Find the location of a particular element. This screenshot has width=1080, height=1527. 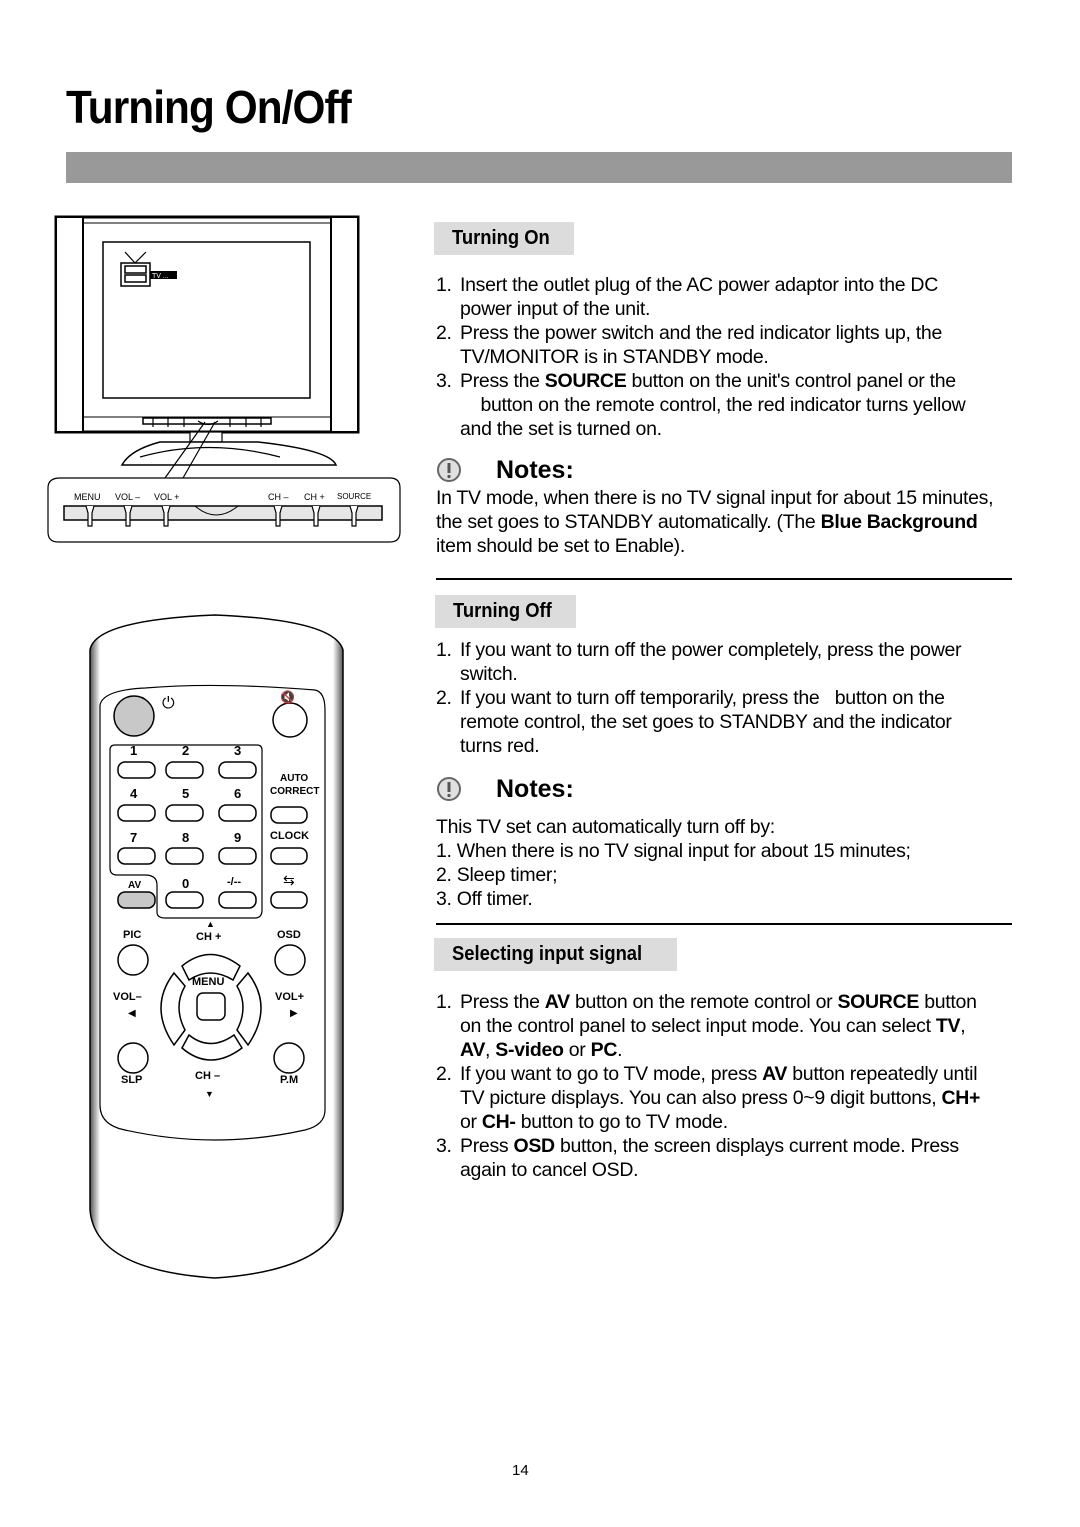

page-title: Turning On/Off is located at coordinates (209, 107).